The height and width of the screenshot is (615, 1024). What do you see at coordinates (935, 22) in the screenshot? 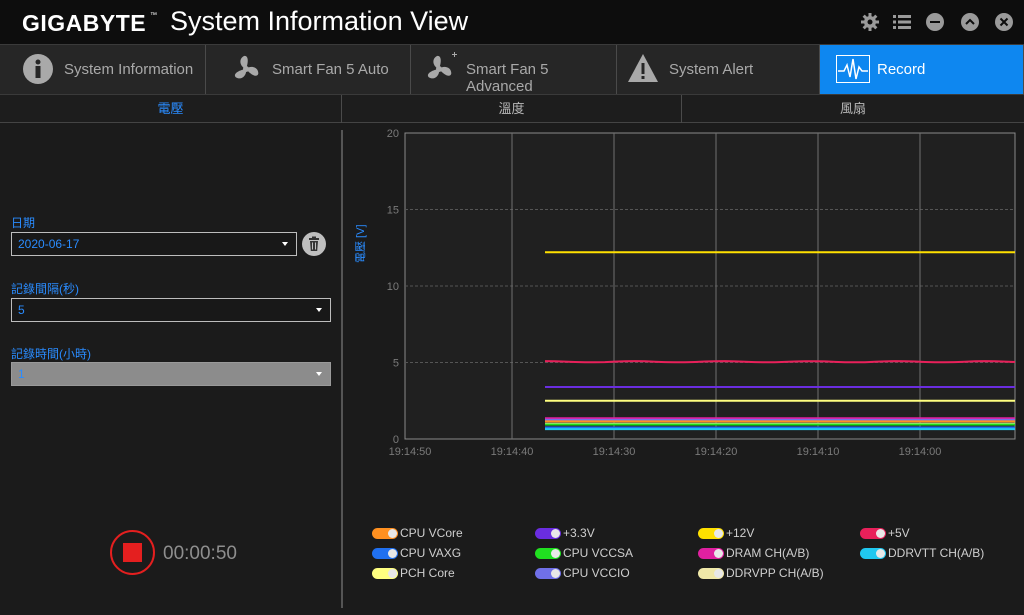
I see `minimize-icon` at bounding box center [935, 22].